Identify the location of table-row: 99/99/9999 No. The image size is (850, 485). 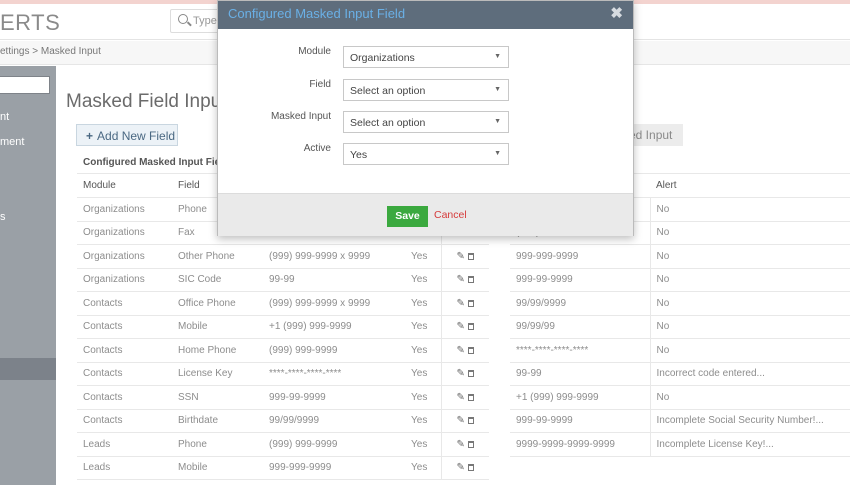
(680, 303).